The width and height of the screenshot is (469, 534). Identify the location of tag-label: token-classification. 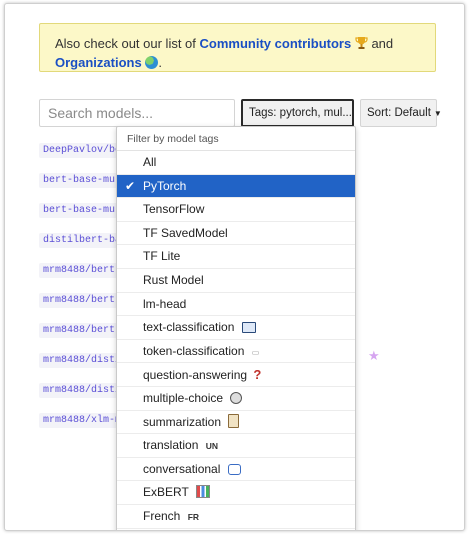
(194, 350).